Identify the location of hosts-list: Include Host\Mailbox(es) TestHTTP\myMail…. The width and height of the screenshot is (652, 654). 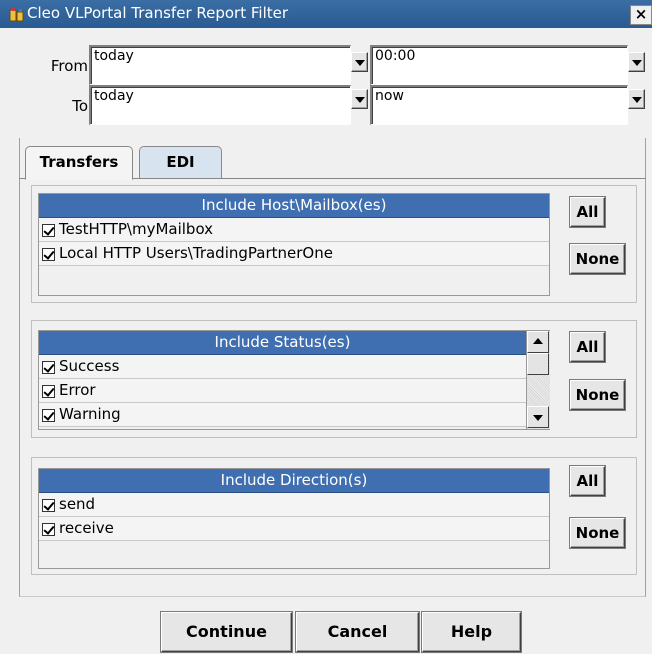
(294, 244).